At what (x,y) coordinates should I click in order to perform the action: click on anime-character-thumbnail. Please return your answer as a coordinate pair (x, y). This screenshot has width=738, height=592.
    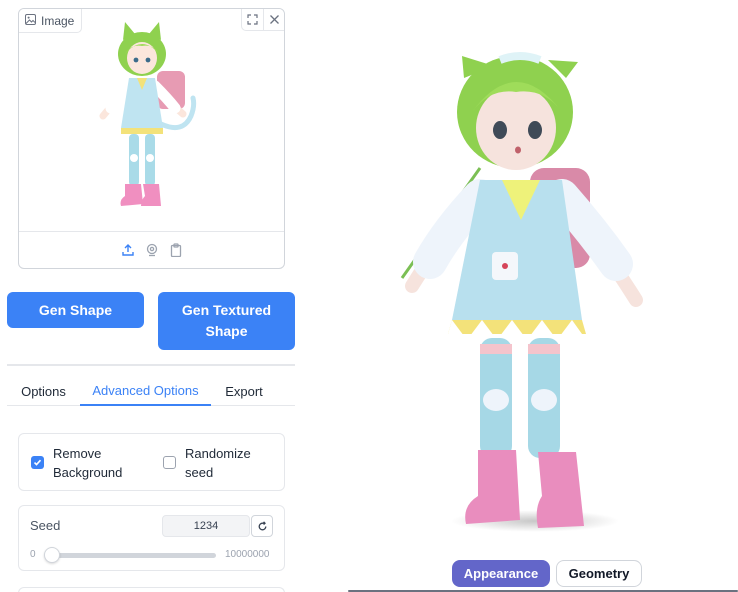
    Looking at the image, I should click on (147, 113).